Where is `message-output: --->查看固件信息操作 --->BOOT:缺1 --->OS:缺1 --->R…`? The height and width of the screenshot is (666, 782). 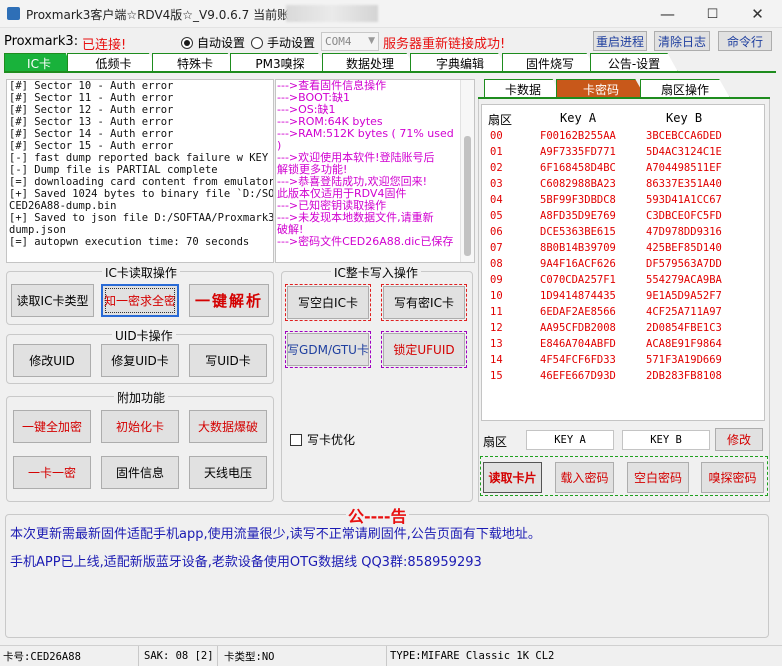 message-output: --->查看固件信息操作 --->BOOT:缺1 --->OS:缺1 --->R… is located at coordinates (375, 171).